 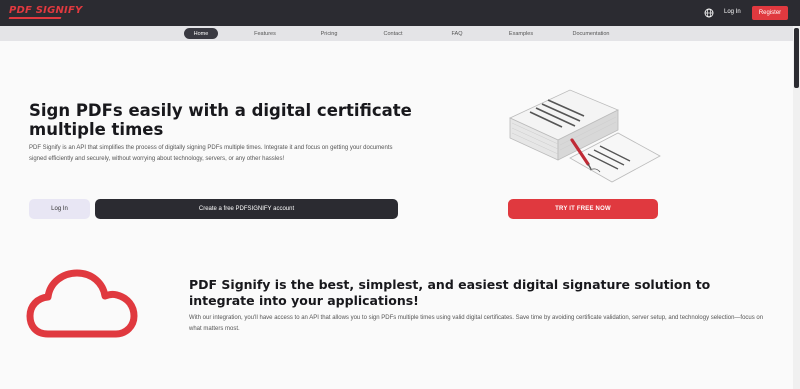 I want to click on logo-underline, so click(x=35, y=18).